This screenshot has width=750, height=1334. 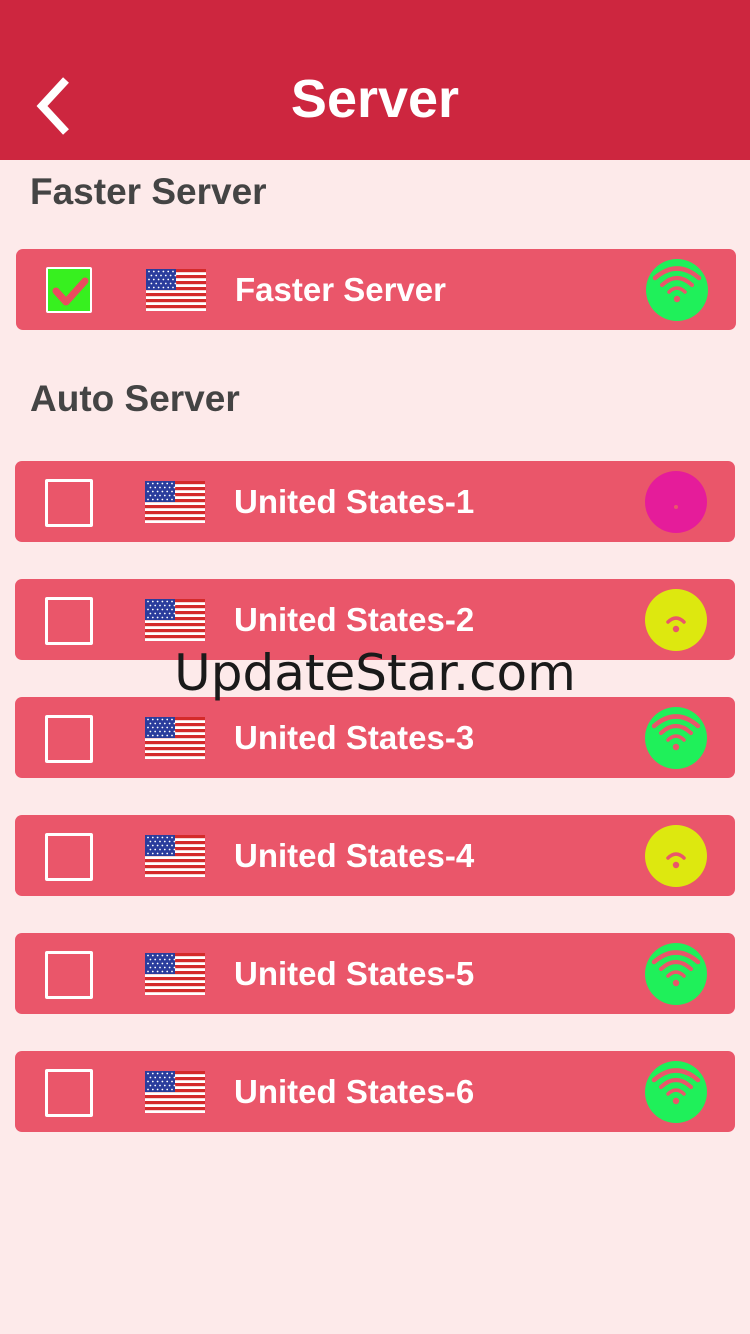 What do you see at coordinates (354, 855) in the screenshot?
I see `server-label: United States-4` at bounding box center [354, 855].